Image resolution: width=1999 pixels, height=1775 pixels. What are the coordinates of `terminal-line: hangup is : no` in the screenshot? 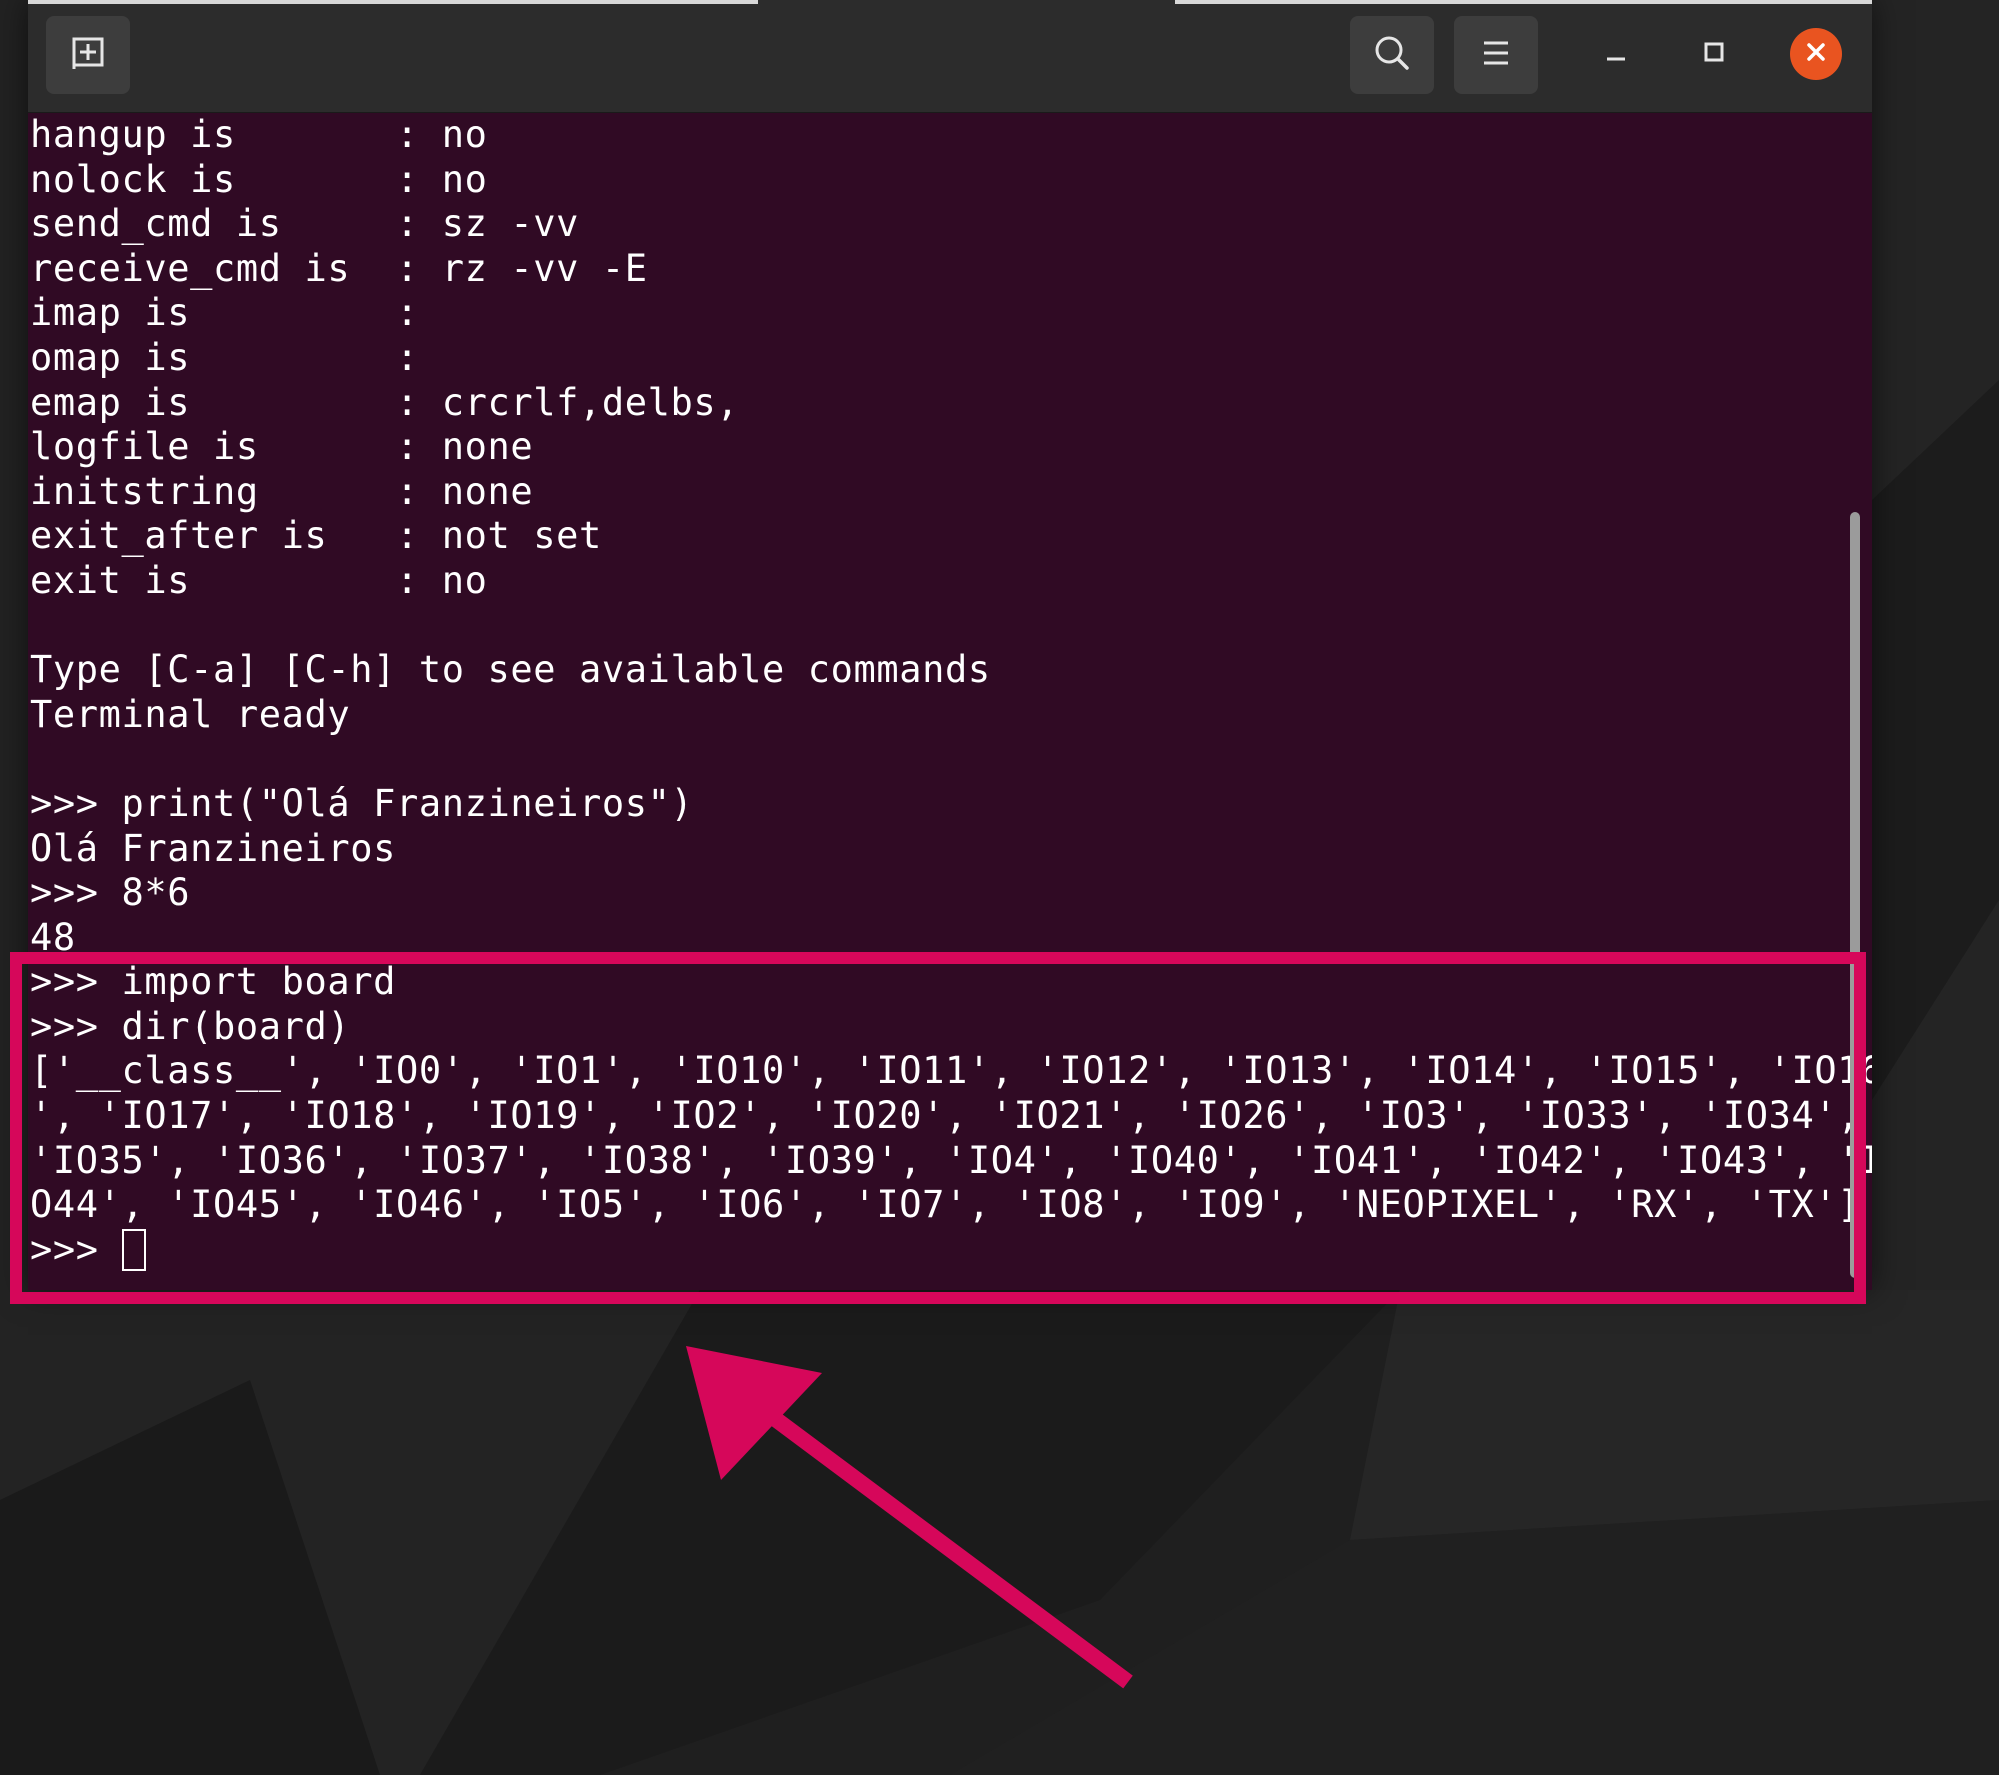 It's located at (259, 134).